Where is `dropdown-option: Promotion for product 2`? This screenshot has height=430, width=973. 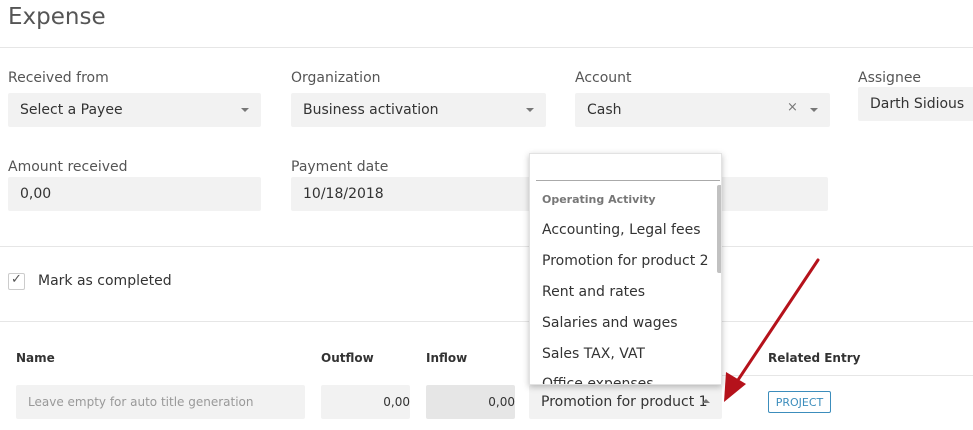 dropdown-option: Promotion for product 2 is located at coordinates (625, 261).